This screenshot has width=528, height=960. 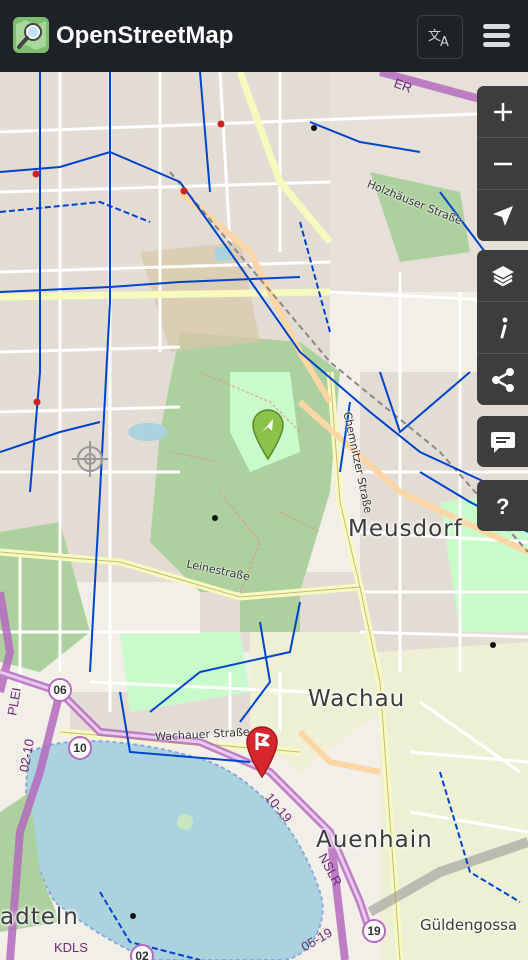 I want to click on comment-icon, so click(x=502, y=442).